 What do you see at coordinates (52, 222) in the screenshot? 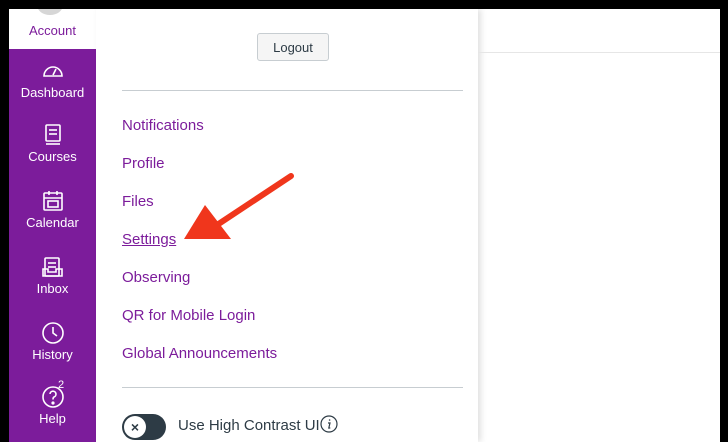
I see `nav-item-label: Calendar` at bounding box center [52, 222].